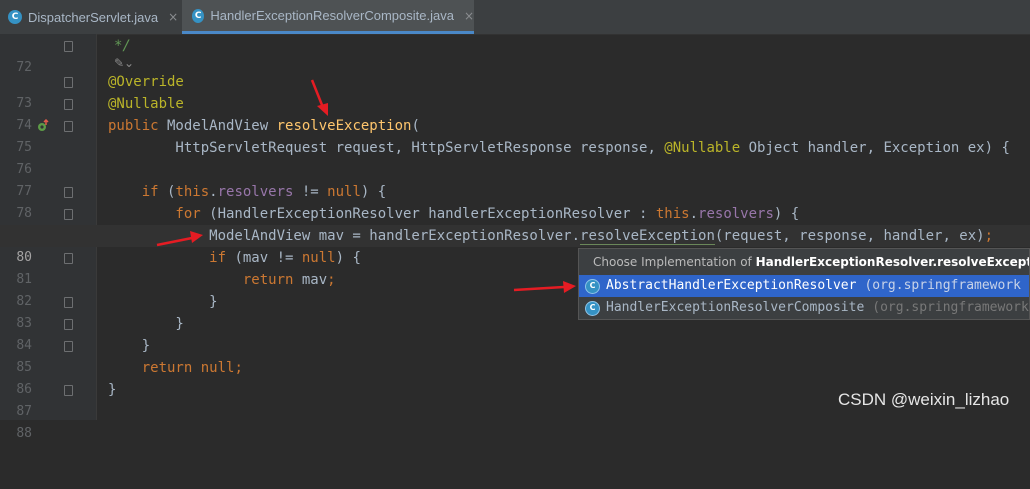 The image size is (1030, 489). What do you see at coordinates (124, 63) in the screenshot?
I see `inlay-usage-hint: ✎⌄` at bounding box center [124, 63].